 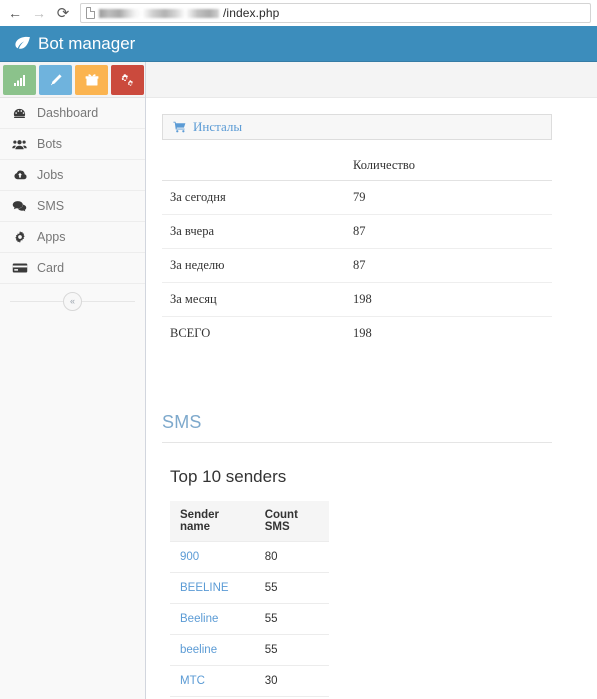 I want to click on sidebar-item-jobs: Jobs, so click(x=72, y=175).